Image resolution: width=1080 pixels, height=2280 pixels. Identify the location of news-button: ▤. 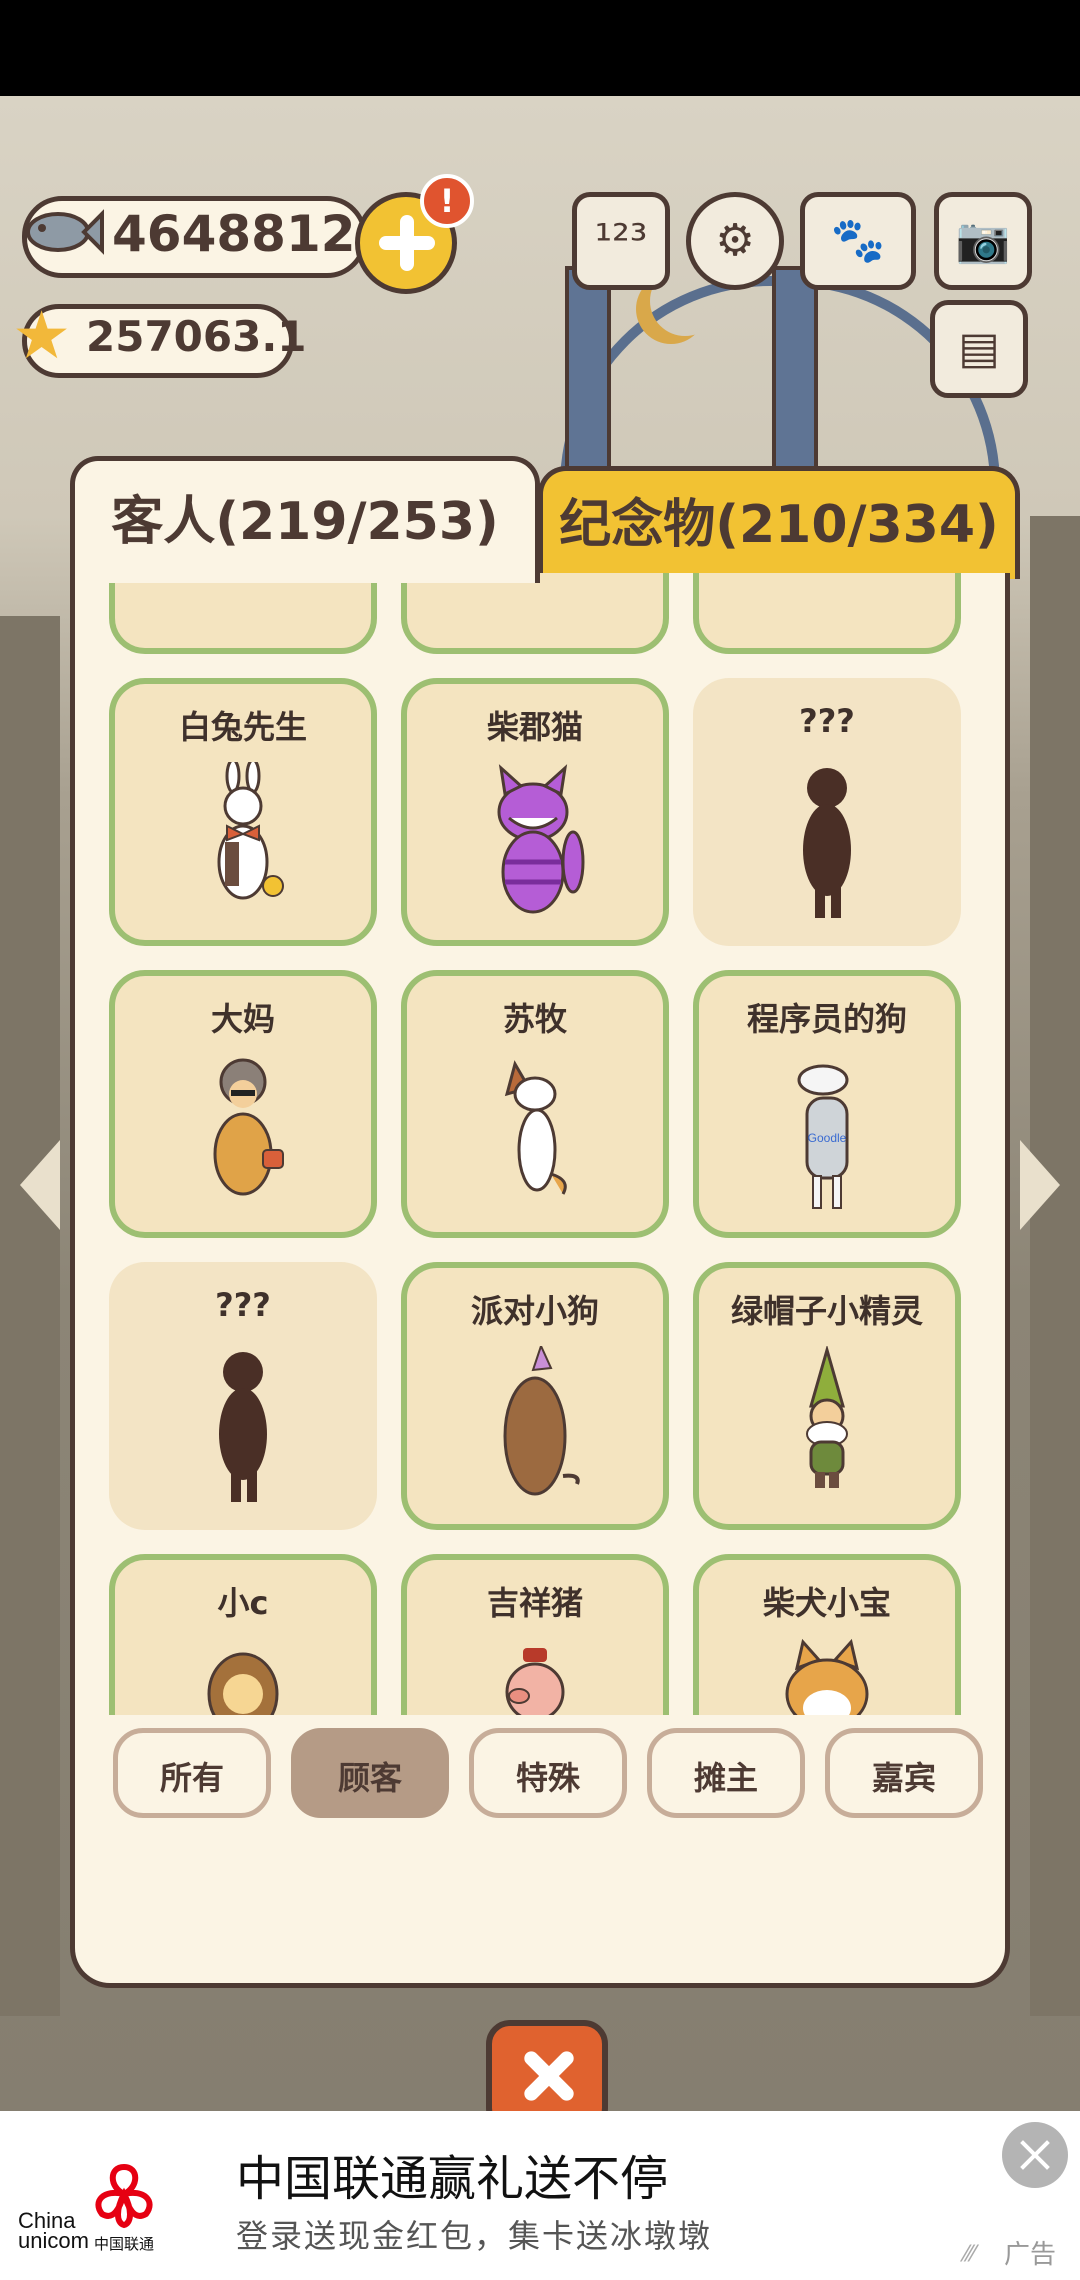
(979, 349).